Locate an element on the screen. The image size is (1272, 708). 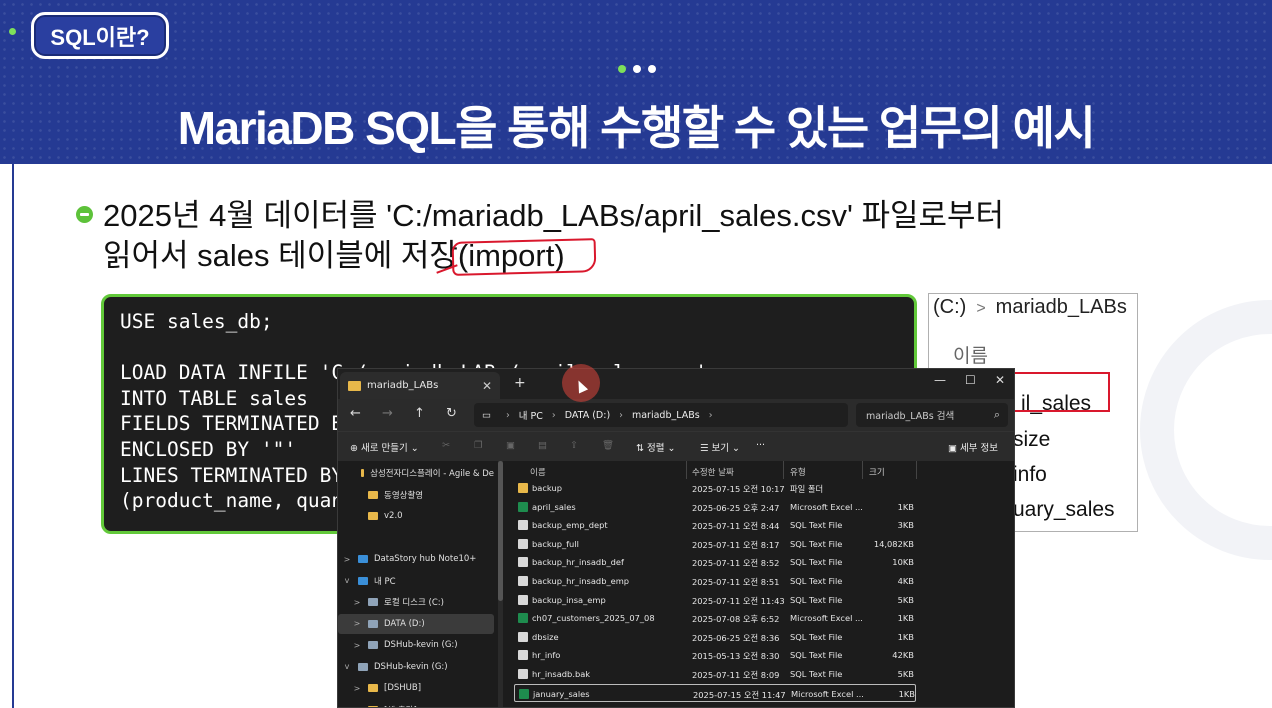
sidebar-item-label: 로컬 디스크 (C:) is located at coordinates (414, 603).